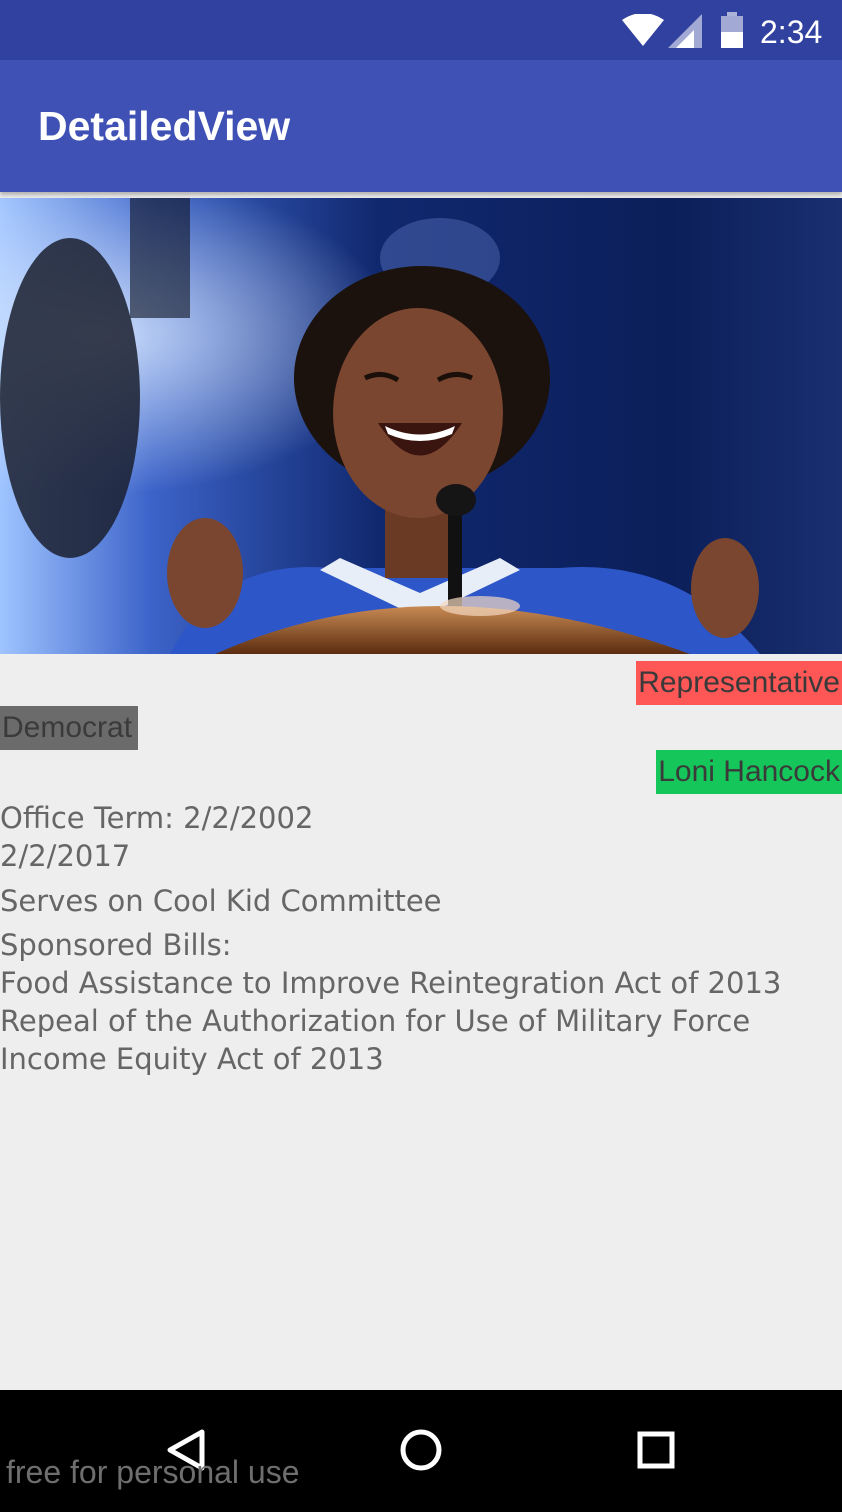 This screenshot has height=1512, width=842. I want to click on home-icon, so click(421, 1450).